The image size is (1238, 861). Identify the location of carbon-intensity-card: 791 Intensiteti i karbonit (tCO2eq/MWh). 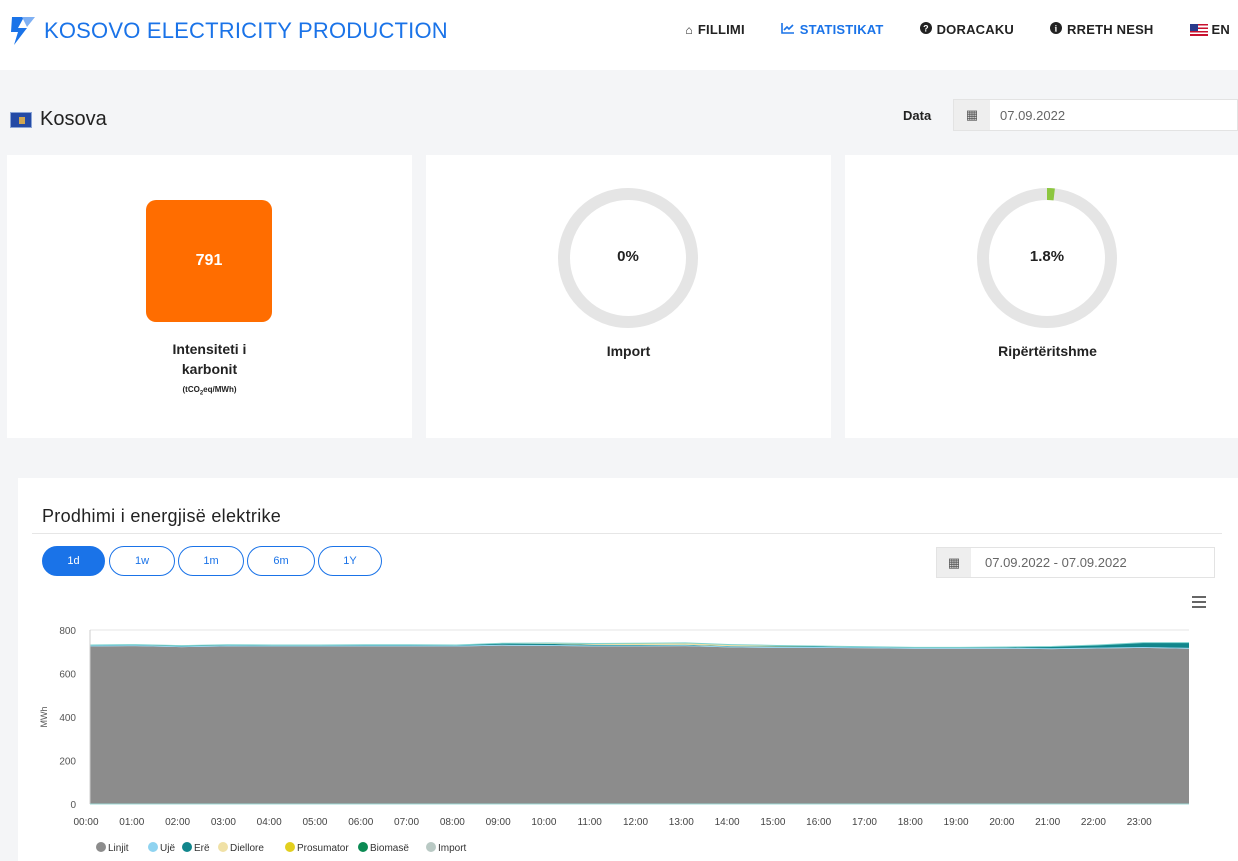
(209, 296).